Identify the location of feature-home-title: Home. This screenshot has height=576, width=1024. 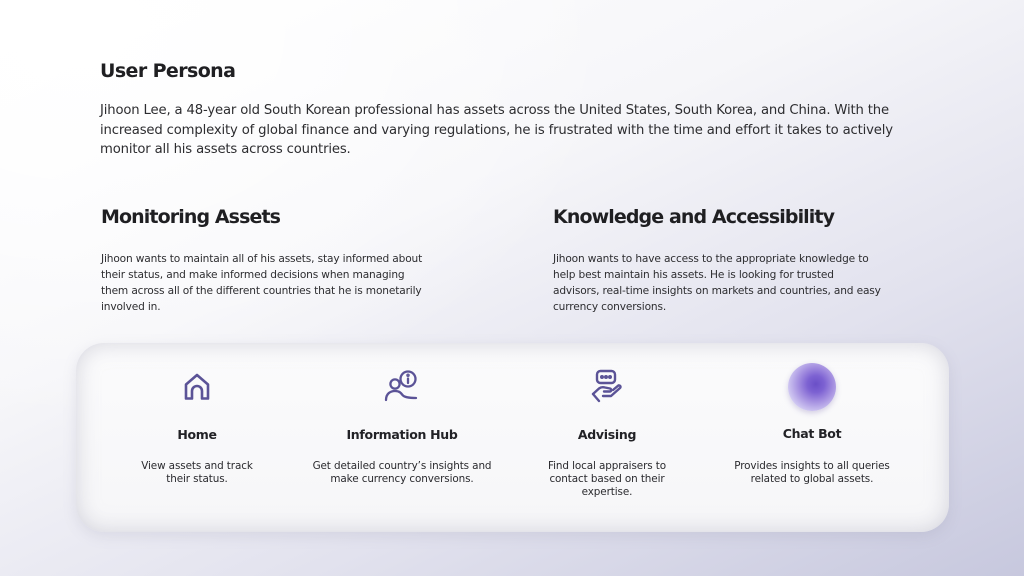
(197, 434).